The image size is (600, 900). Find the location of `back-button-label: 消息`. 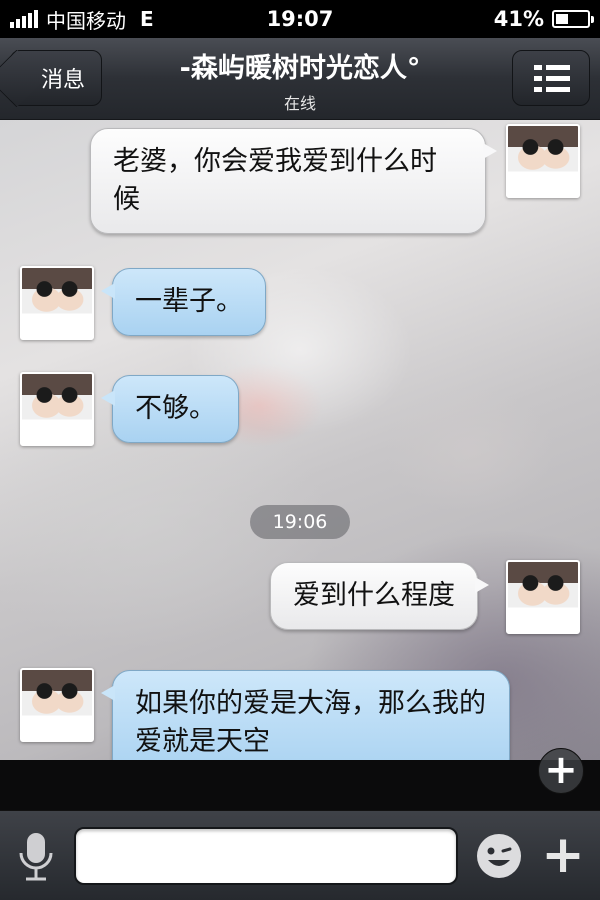

back-button-label: 消息 is located at coordinates (62, 80).